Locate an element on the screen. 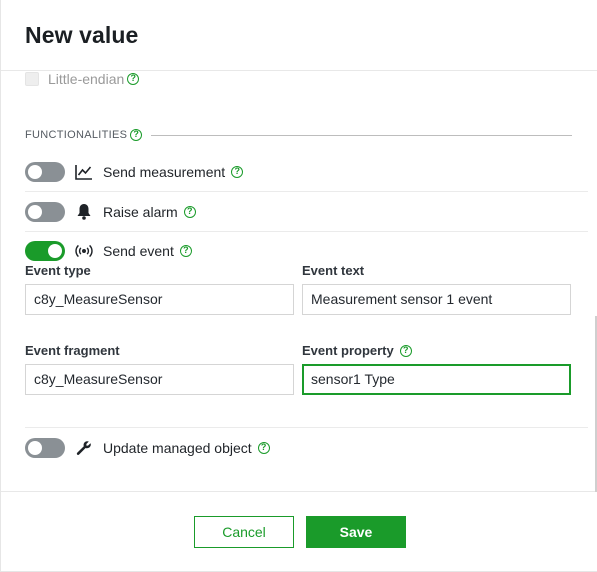 Image resolution: width=597 pixels, height=572 pixels. send-measurement-label: Send measurement is located at coordinates (164, 171).